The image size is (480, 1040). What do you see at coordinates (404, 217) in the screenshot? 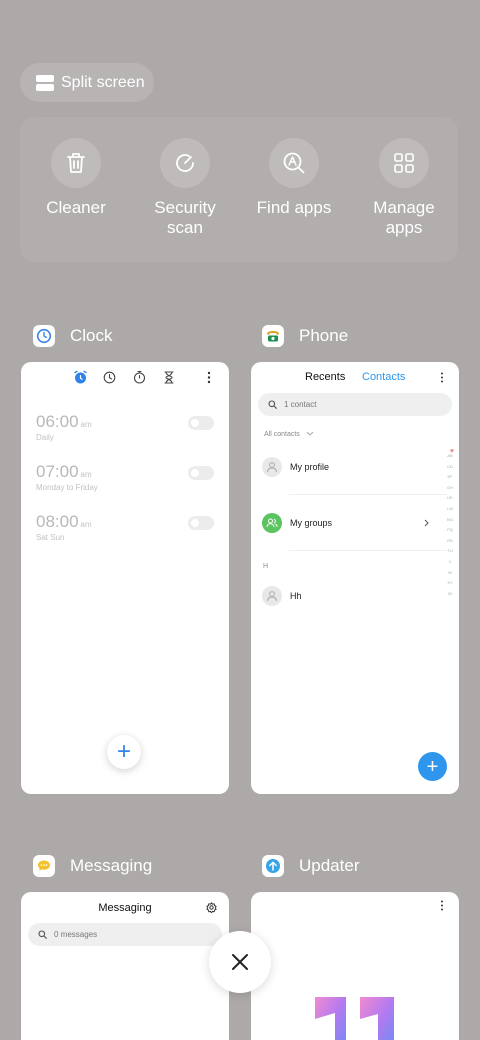
I see `manage-apps-label: Manage apps` at bounding box center [404, 217].